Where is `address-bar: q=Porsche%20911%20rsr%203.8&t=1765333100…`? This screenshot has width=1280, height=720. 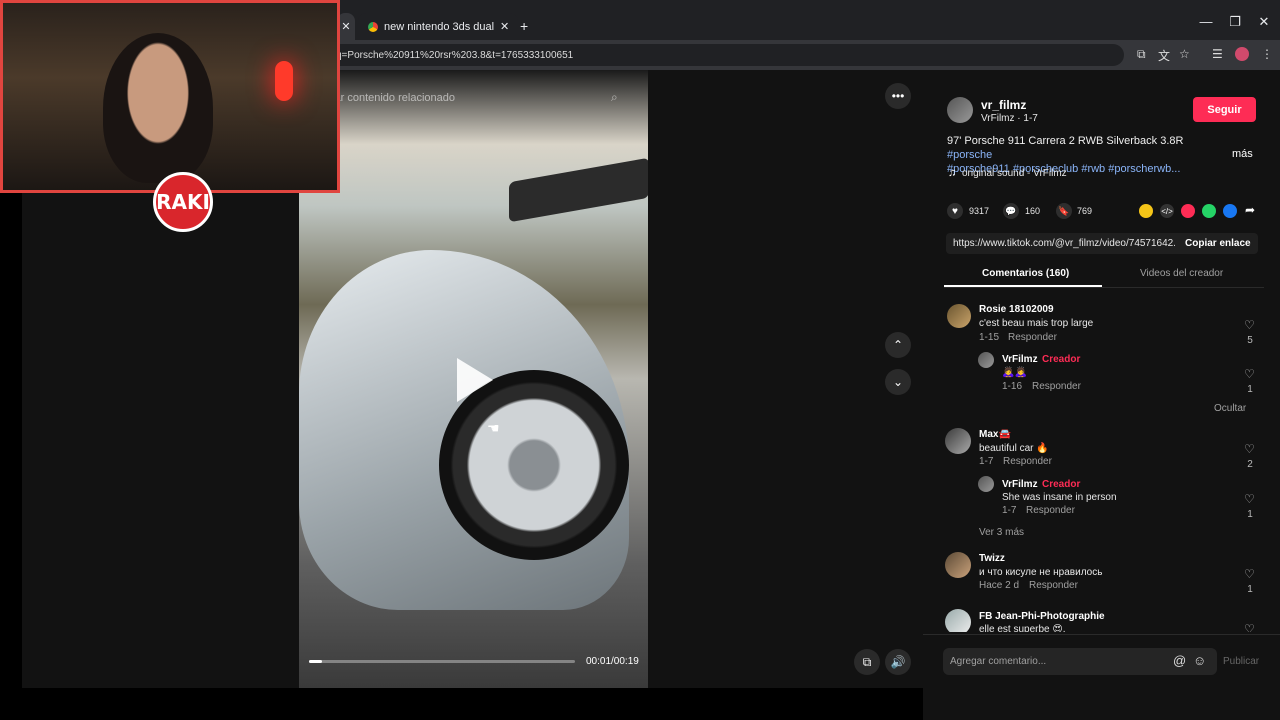
address-bar: q=Porsche%20911%20rsr%203.8&t=1765333100… is located at coordinates (720, 55).